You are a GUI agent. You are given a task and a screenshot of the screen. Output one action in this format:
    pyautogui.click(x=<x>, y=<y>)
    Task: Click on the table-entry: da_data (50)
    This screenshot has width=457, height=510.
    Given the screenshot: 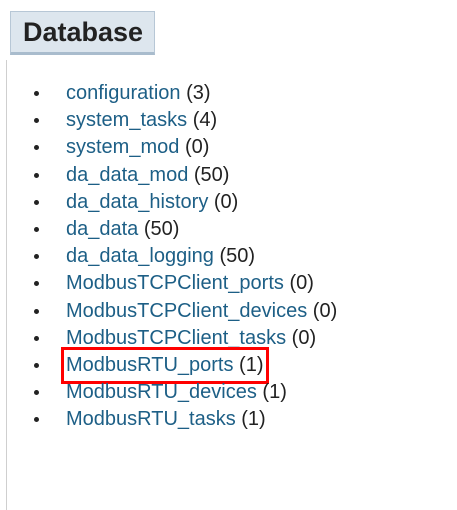 What is the action you would take?
    pyautogui.click(x=122, y=229)
    